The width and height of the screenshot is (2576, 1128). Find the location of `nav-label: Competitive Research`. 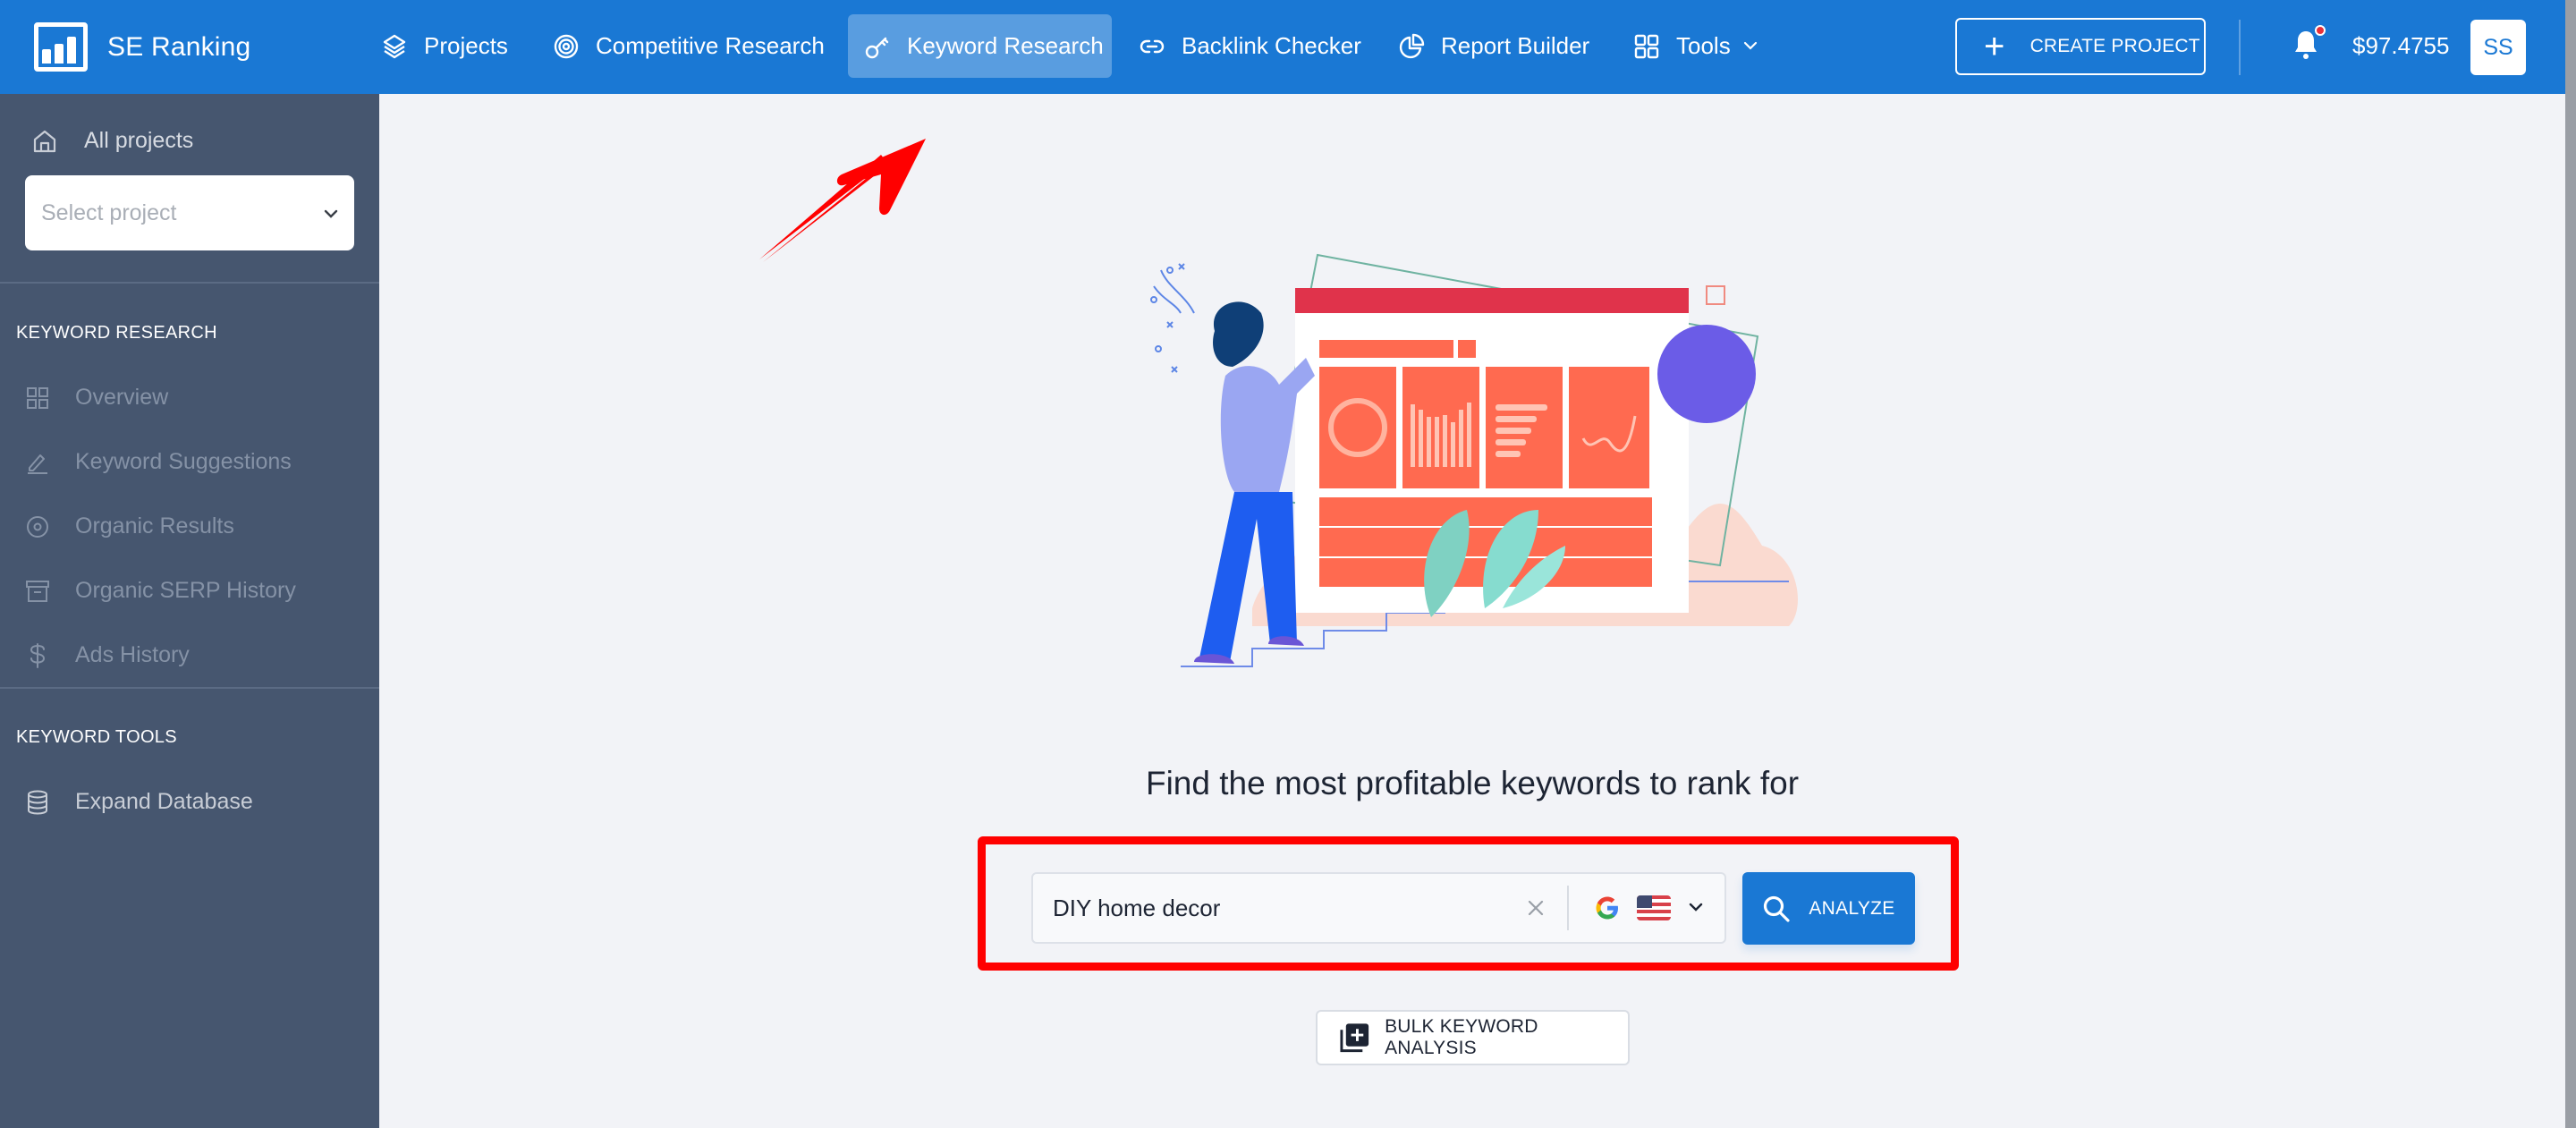

nav-label: Competitive Research is located at coordinates (710, 46).